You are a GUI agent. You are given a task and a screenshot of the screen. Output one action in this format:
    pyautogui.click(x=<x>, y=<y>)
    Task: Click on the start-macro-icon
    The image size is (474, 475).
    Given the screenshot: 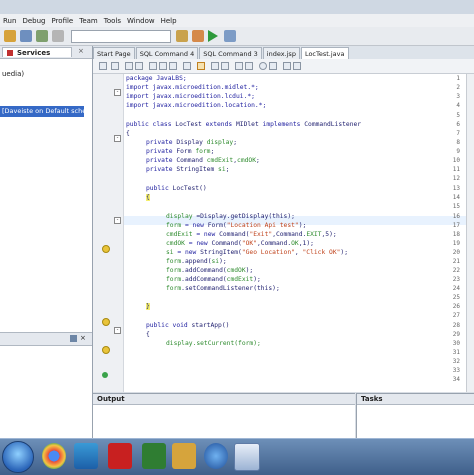 What is the action you would take?
    pyautogui.click(x=263, y=66)
    